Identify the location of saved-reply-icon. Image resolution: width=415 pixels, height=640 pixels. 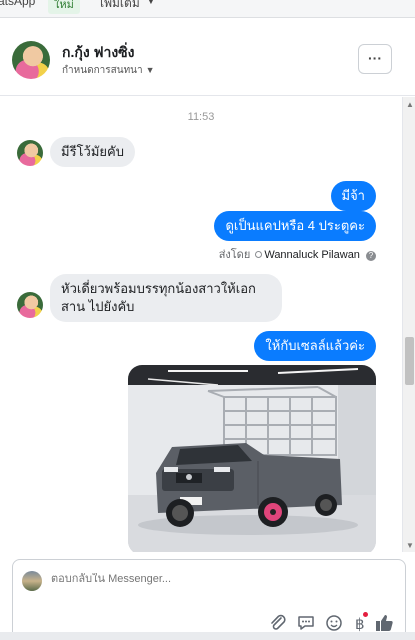
(306, 623).